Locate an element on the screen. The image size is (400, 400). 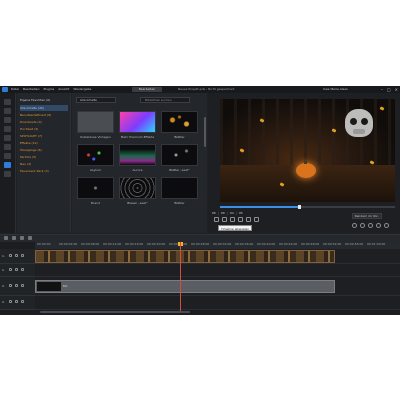
pip-room-icon is located at coordinates (7, 120).